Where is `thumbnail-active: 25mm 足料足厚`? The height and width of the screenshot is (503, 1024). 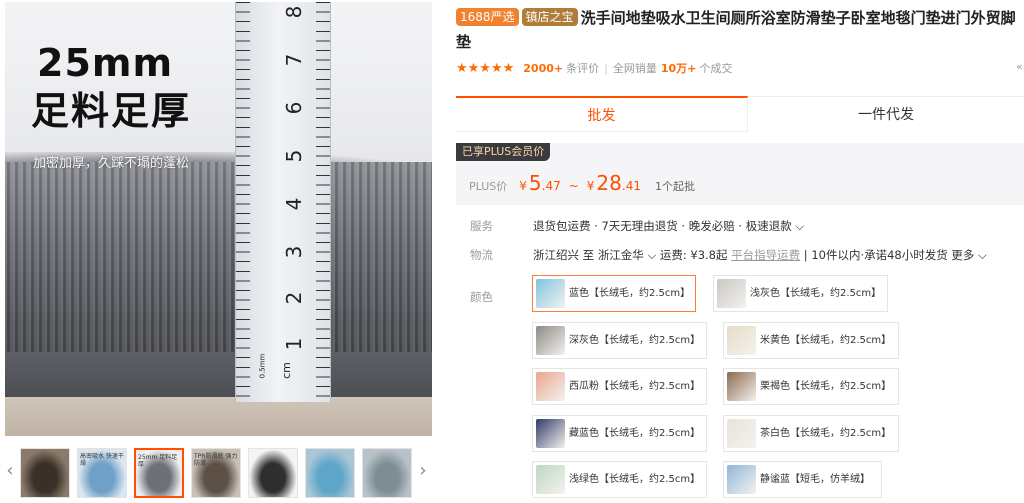 thumbnail-active: 25mm 足料足厚 is located at coordinates (159, 473).